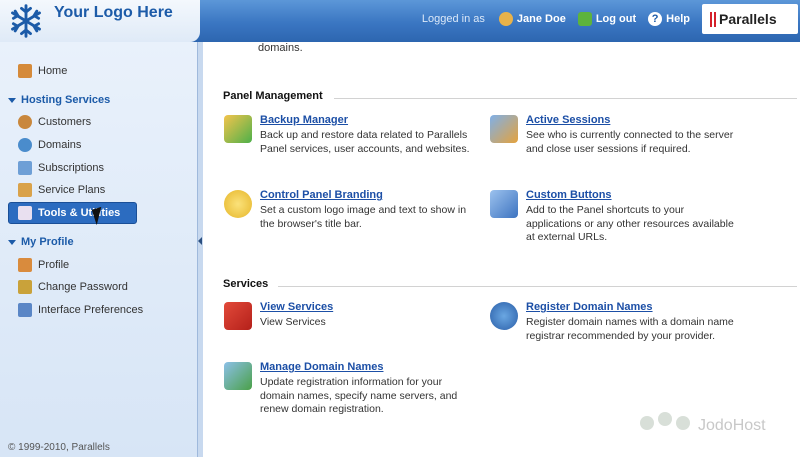 This screenshot has height=457, width=800. What do you see at coordinates (200, 241) in the screenshot?
I see `collapse-sidebar-arrow-icon` at bounding box center [200, 241].